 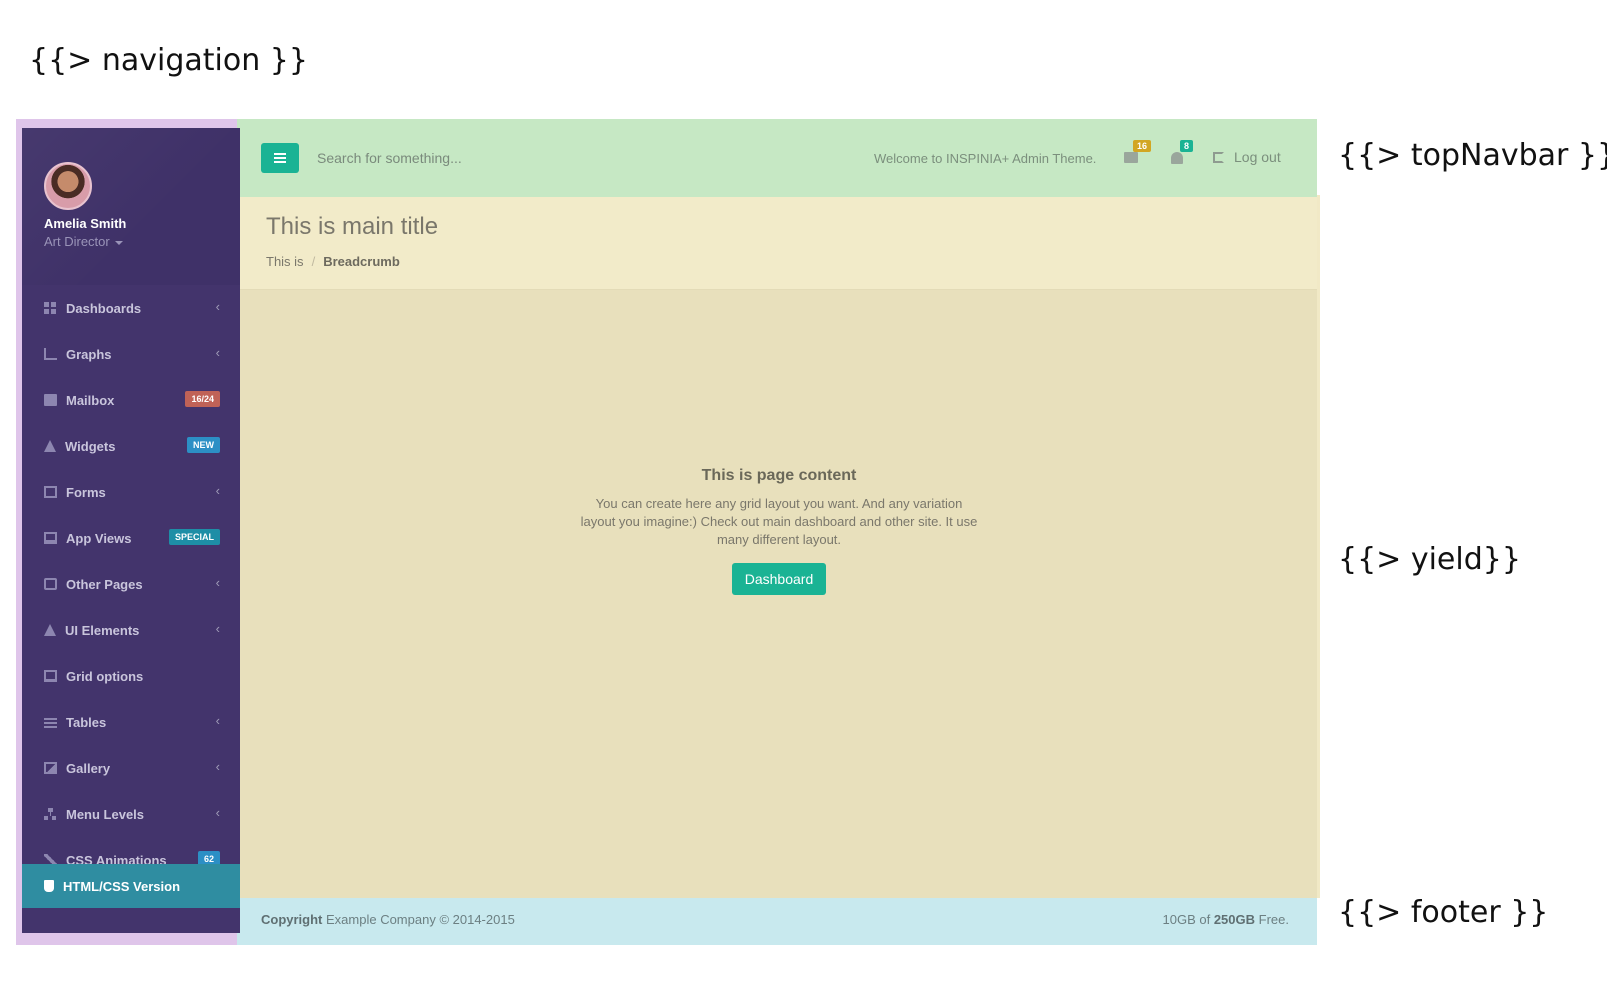 I want to click on bars-icon, so click(x=280, y=154).